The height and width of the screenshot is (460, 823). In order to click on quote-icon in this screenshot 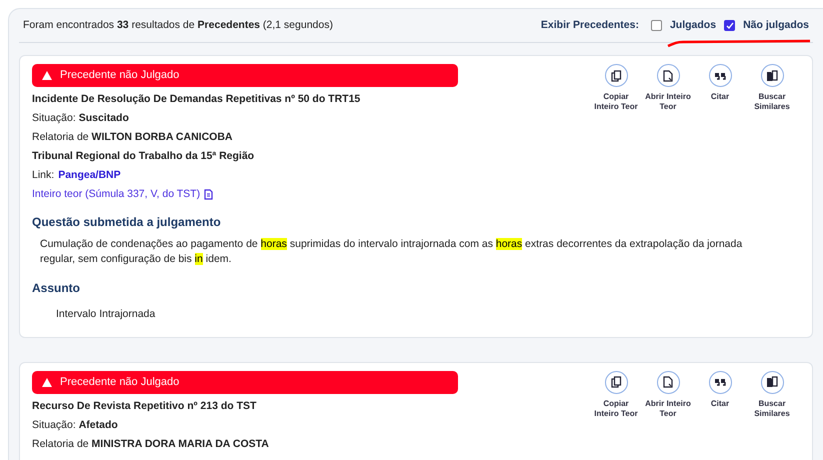, I will do `click(720, 382)`.